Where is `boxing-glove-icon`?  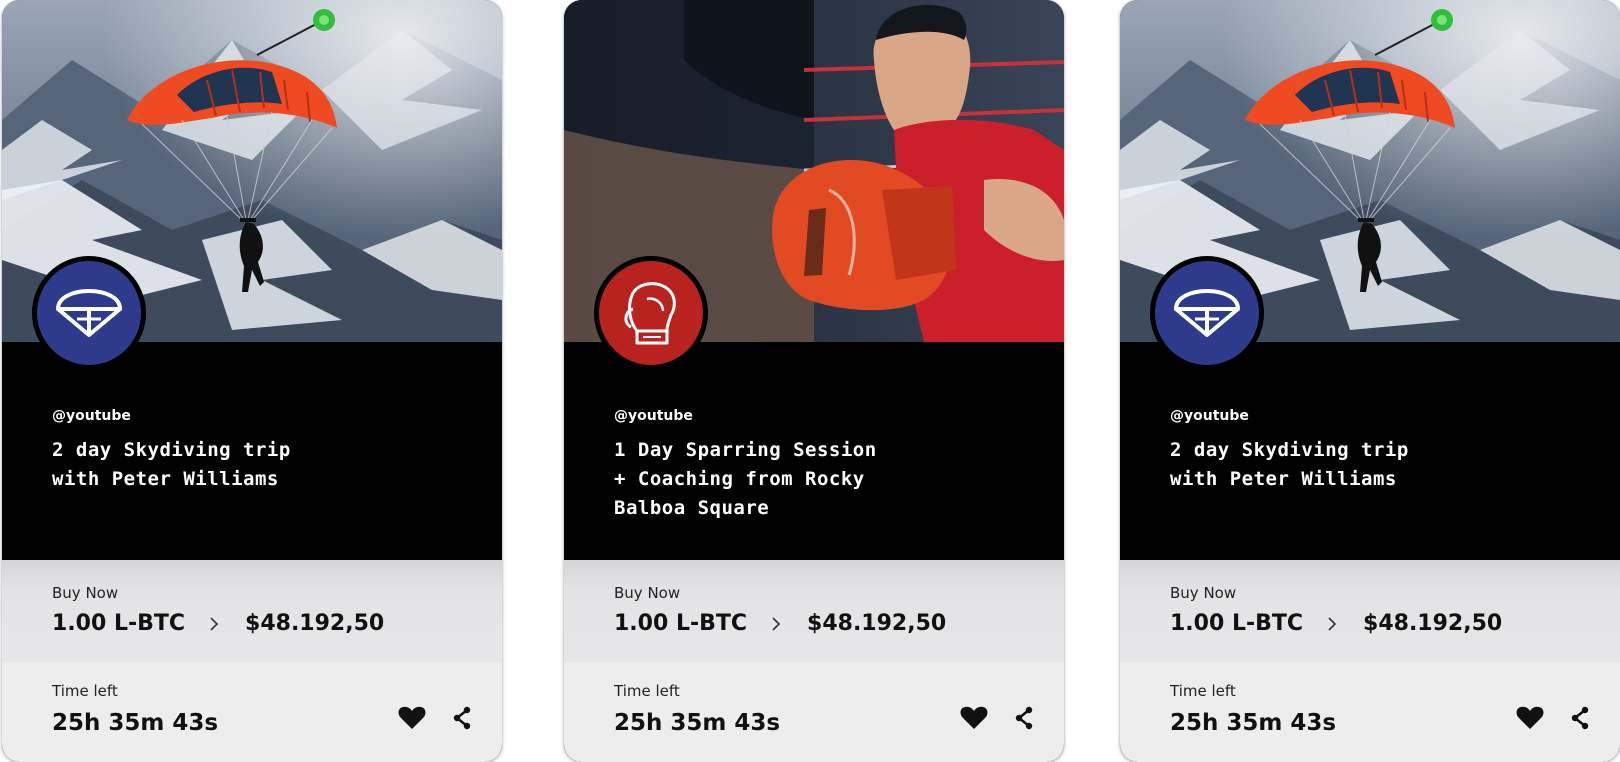
boxing-glove-icon is located at coordinates (650, 313).